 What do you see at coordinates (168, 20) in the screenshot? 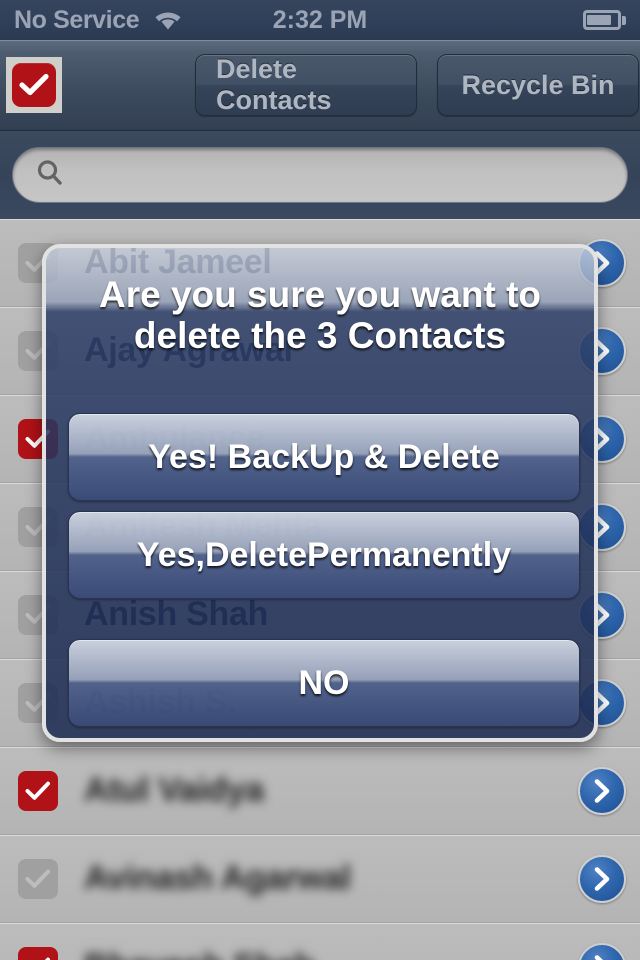
I see `wifi-icon` at bounding box center [168, 20].